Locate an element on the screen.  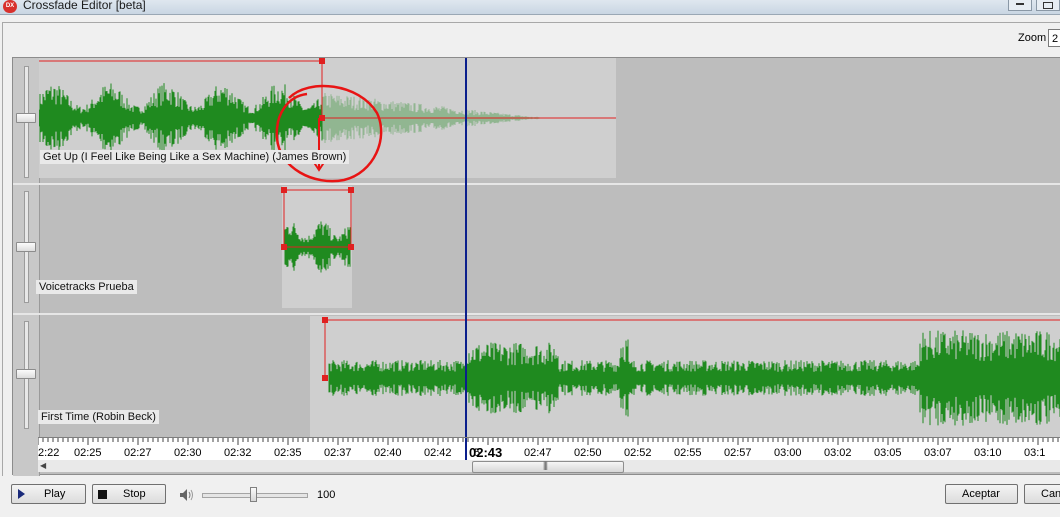
ruler-tick-label: 02:40 is located at coordinates (388, 453).